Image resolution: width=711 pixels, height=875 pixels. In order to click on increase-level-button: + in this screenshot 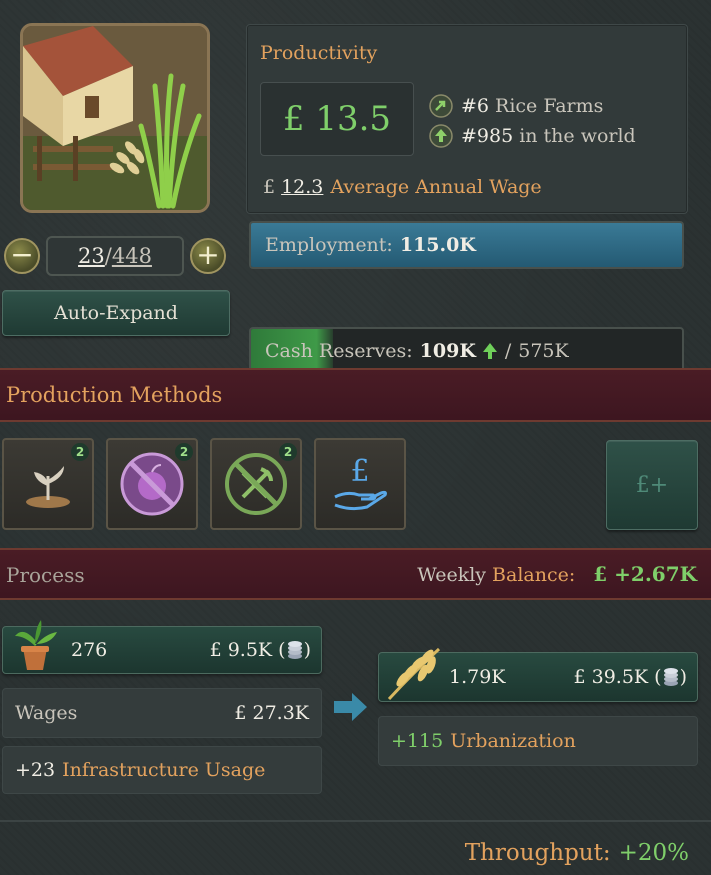, I will do `click(208, 256)`.